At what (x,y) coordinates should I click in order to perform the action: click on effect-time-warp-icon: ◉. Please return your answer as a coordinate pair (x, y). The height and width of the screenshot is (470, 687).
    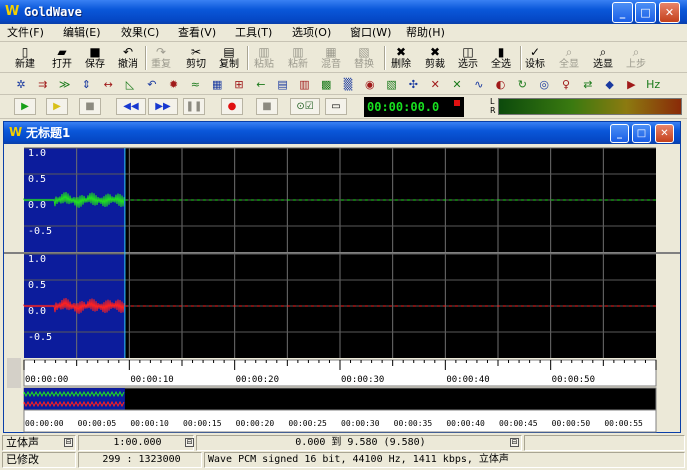
    Looking at the image, I should click on (370, 84).